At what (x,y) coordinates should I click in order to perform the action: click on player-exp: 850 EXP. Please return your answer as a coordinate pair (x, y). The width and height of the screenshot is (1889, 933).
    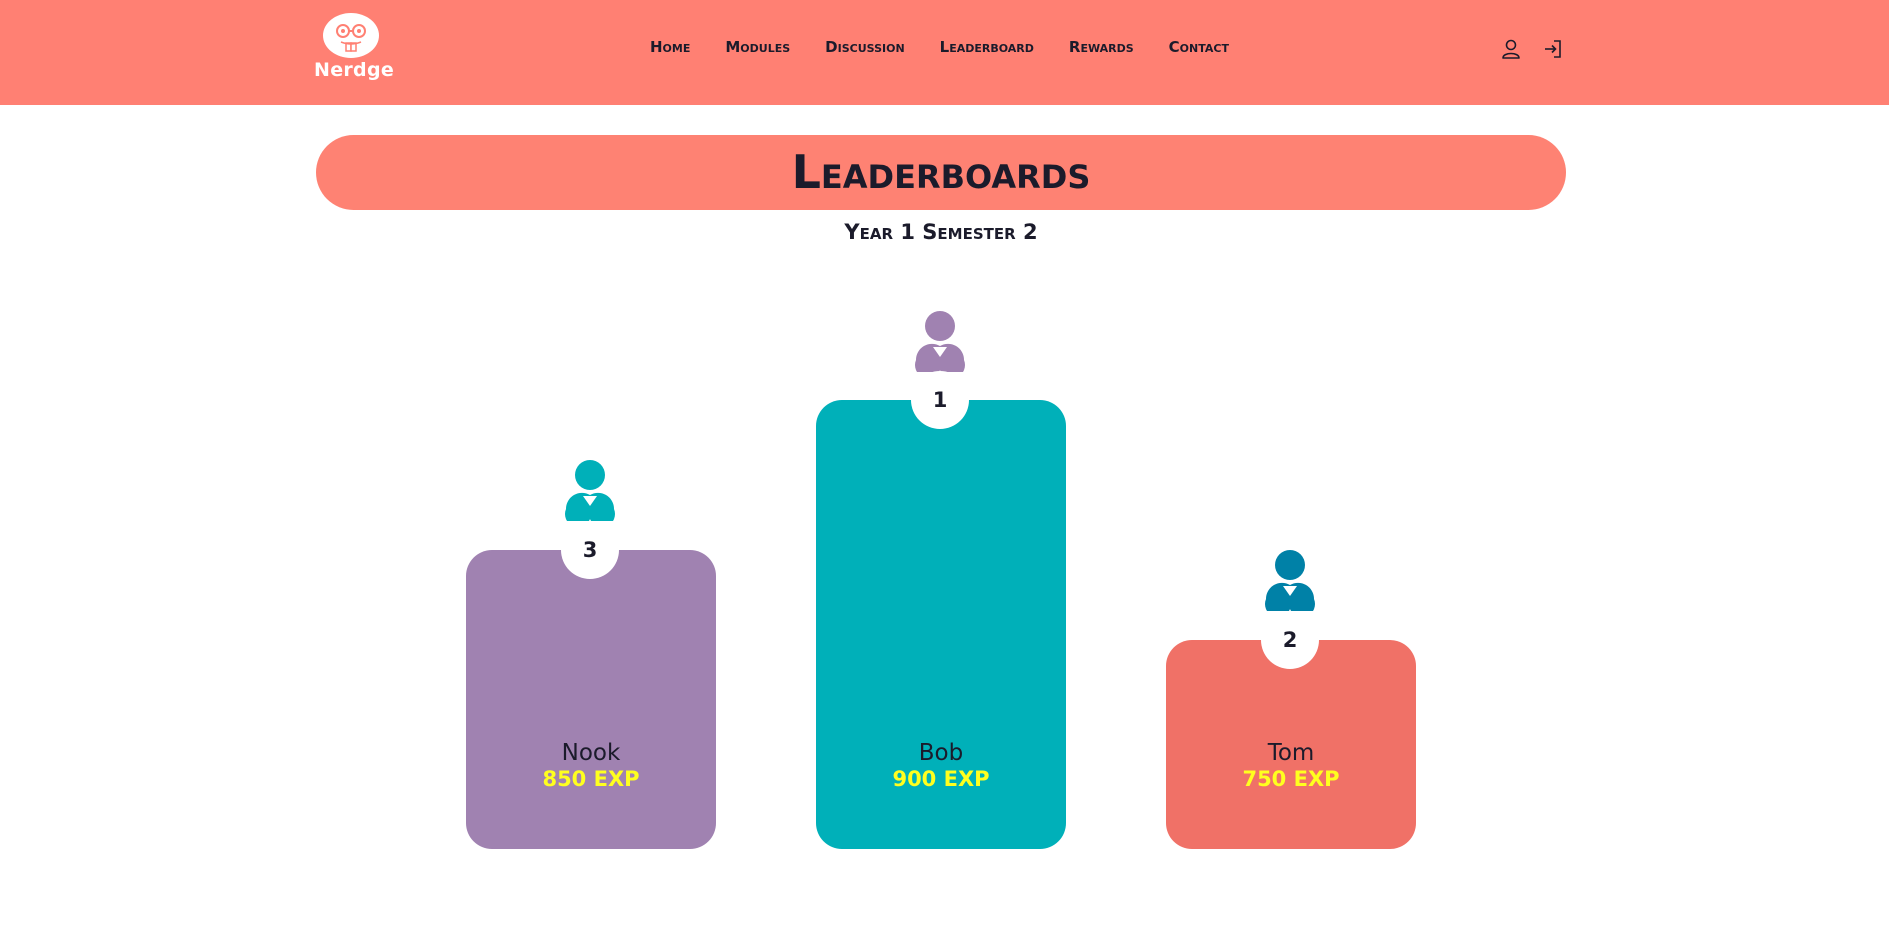
    Looking at the image, I should click on (591, 779).